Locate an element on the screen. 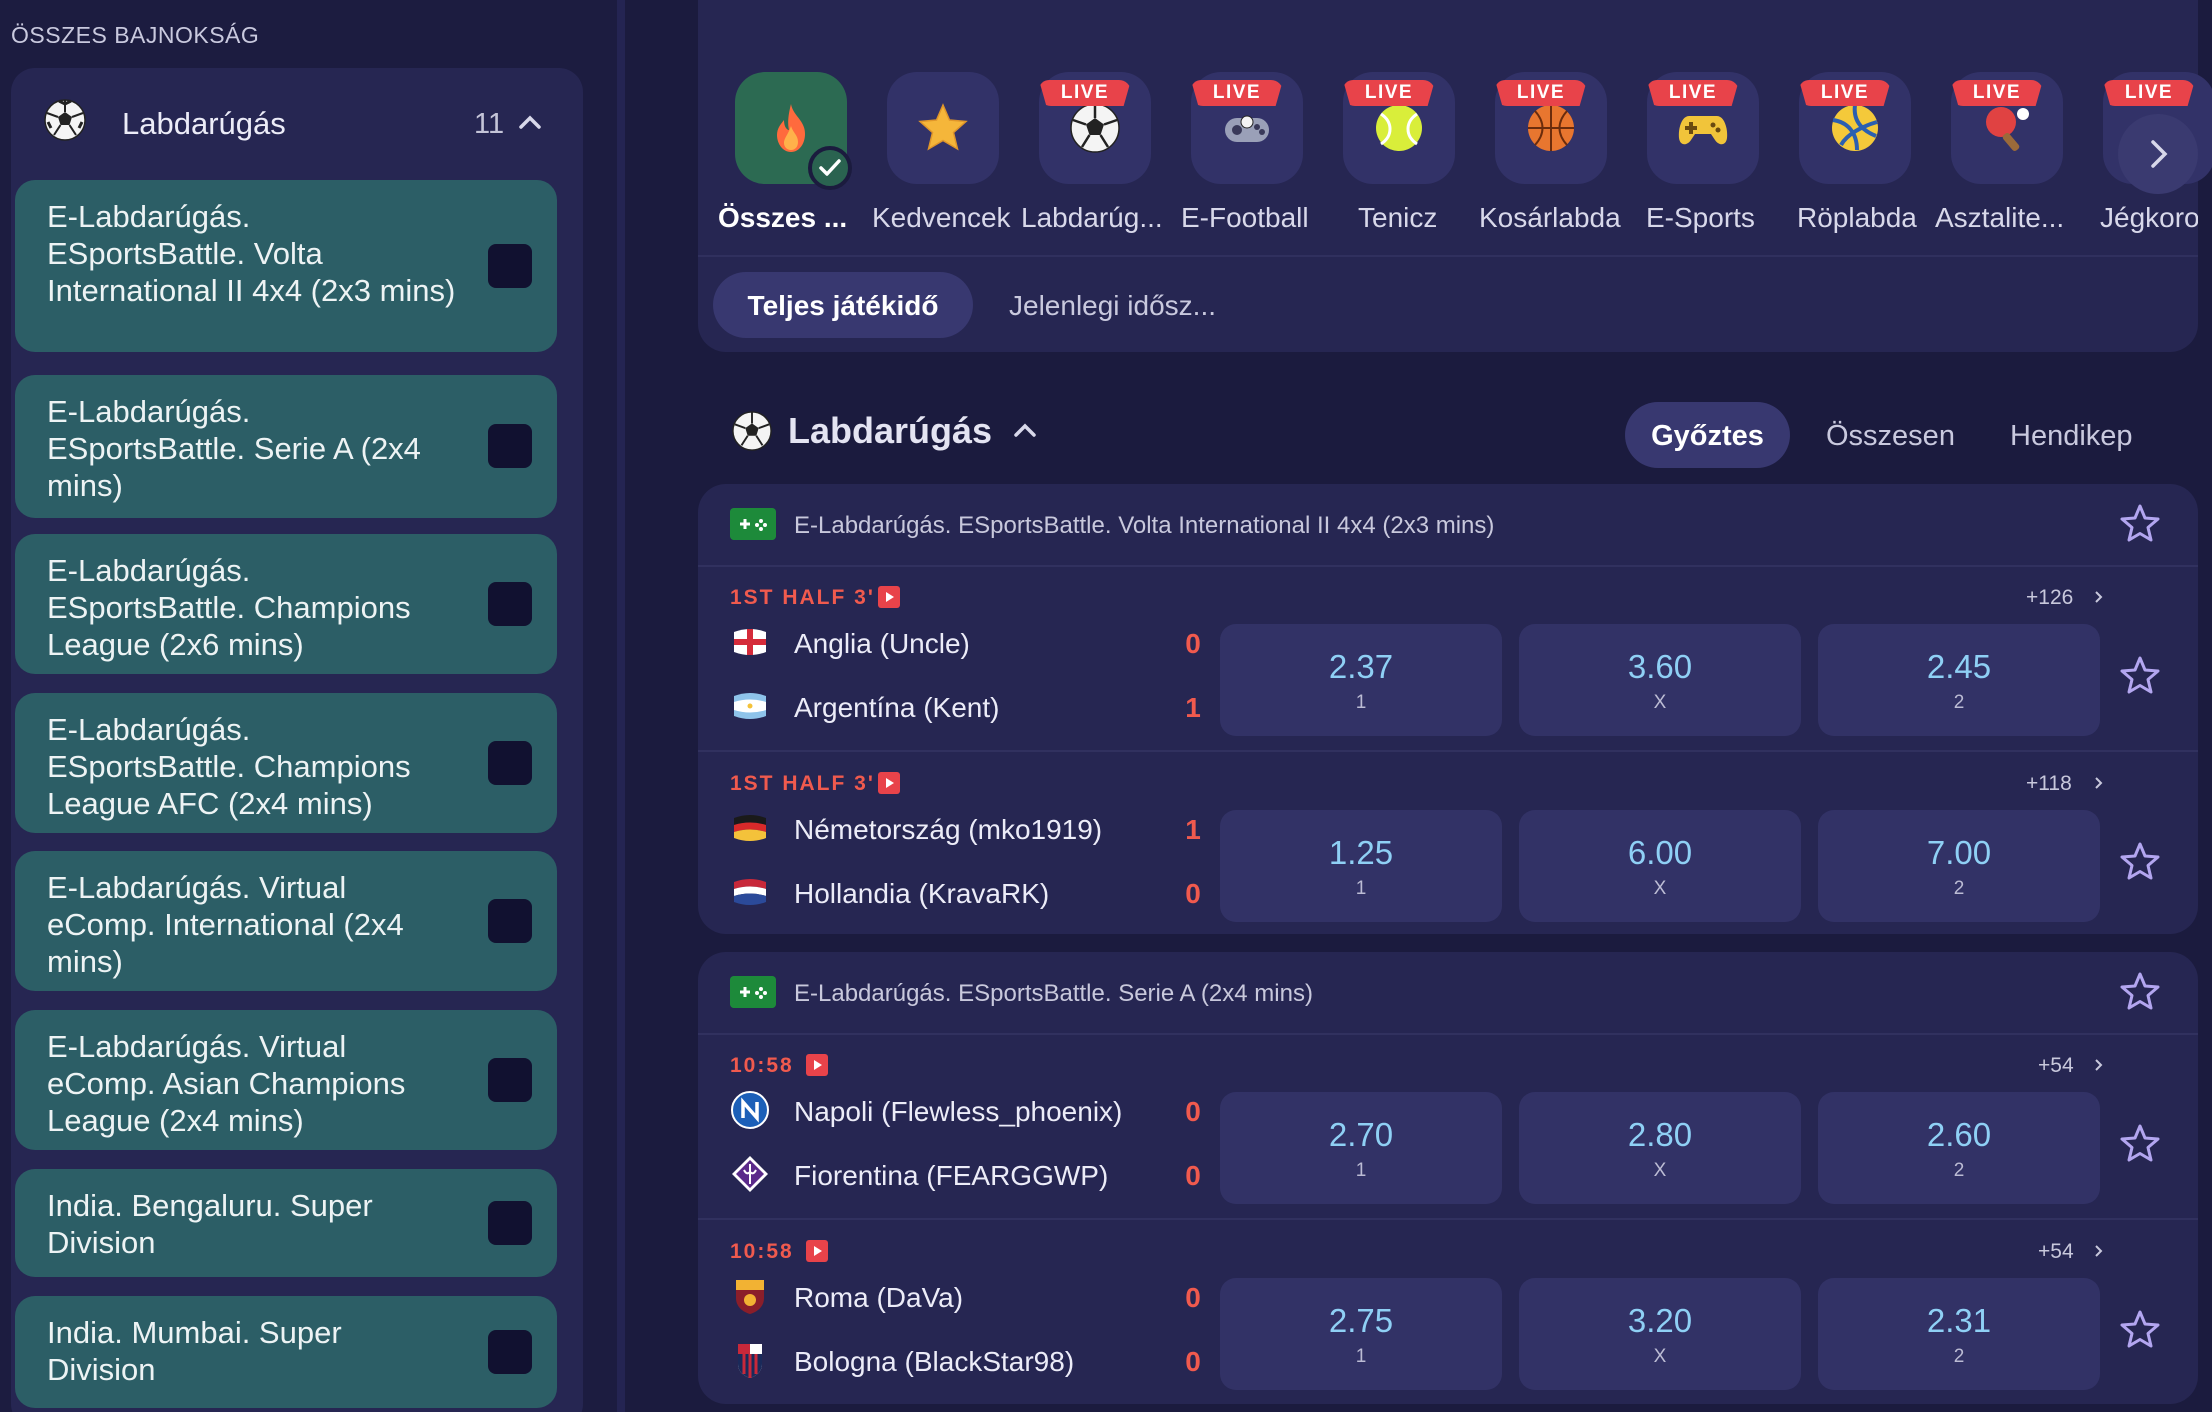 The width and height of the screenshot is (2212, 1412). home-score: 1 is located at coordinates (1193, 829).